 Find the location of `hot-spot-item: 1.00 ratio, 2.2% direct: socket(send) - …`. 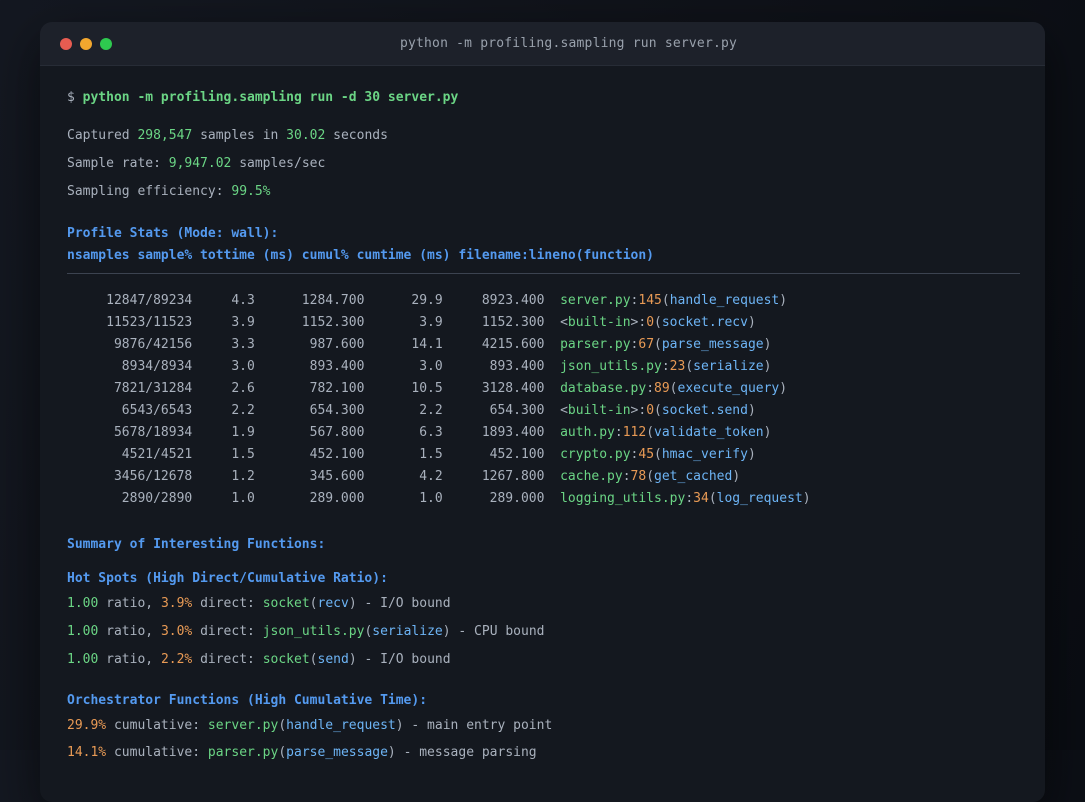

hot-spot-item: 1.00 ratio, 2.2% direct: socket(send) - … is located at coordinates (259, 659).